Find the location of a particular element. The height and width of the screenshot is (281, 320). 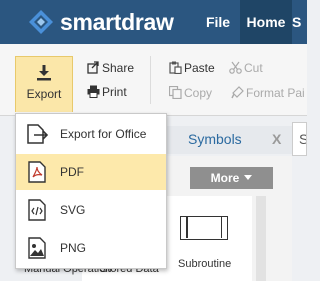

shapes-scrollbar is located at coordinates (261, 238).